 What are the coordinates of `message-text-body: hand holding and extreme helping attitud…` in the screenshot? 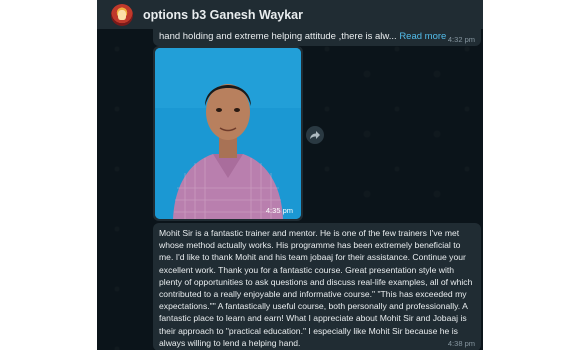 It's located at (278, 36).